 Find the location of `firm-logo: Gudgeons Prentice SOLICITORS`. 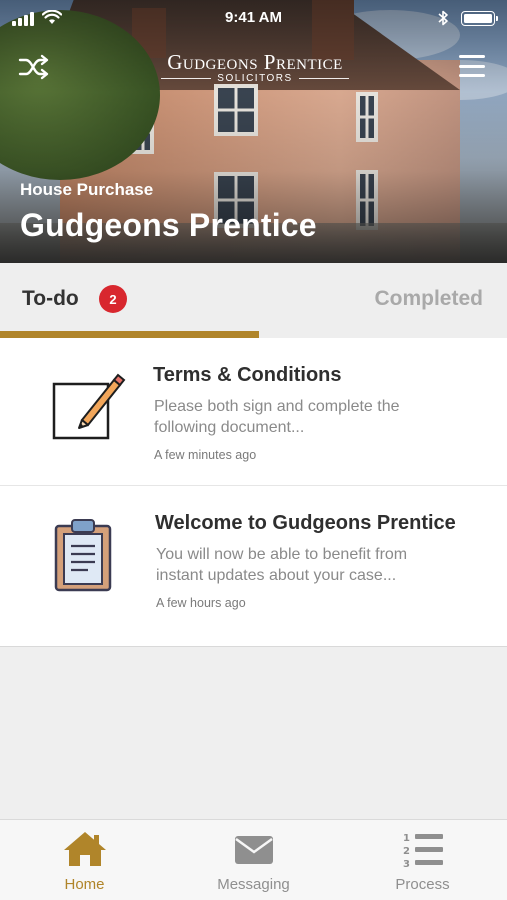

firm-logo: Gudgeons Prentice SOLICITORS is located at coordinates (255, 67).